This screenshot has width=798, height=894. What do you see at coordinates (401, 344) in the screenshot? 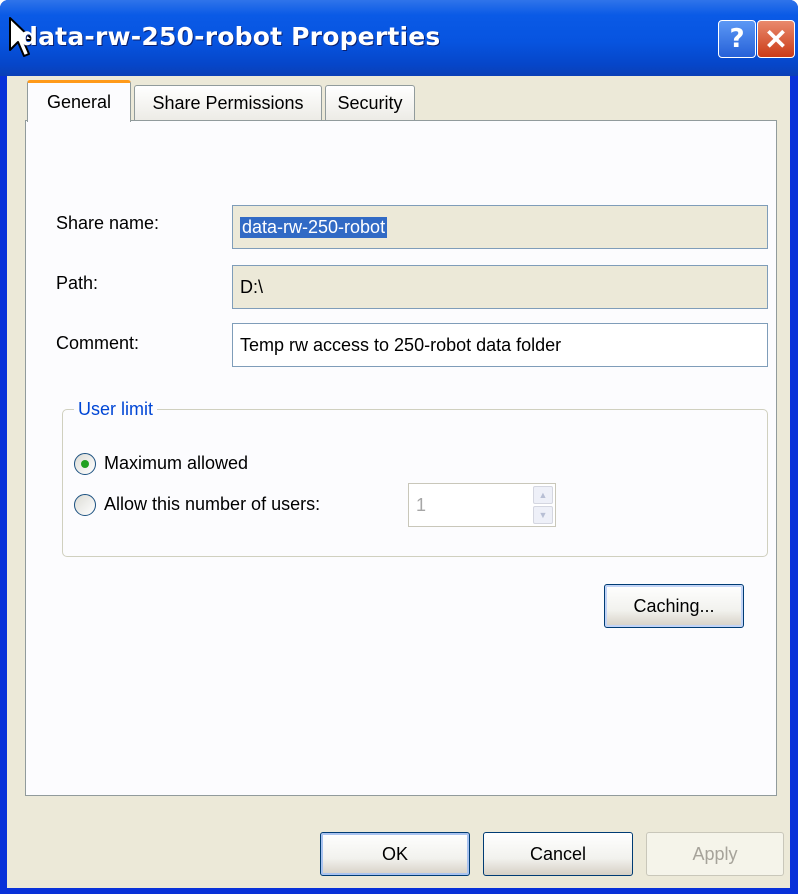
I see `comment-value: Temp rw access to 250-robot data folder` at bounding box center [401, 344].